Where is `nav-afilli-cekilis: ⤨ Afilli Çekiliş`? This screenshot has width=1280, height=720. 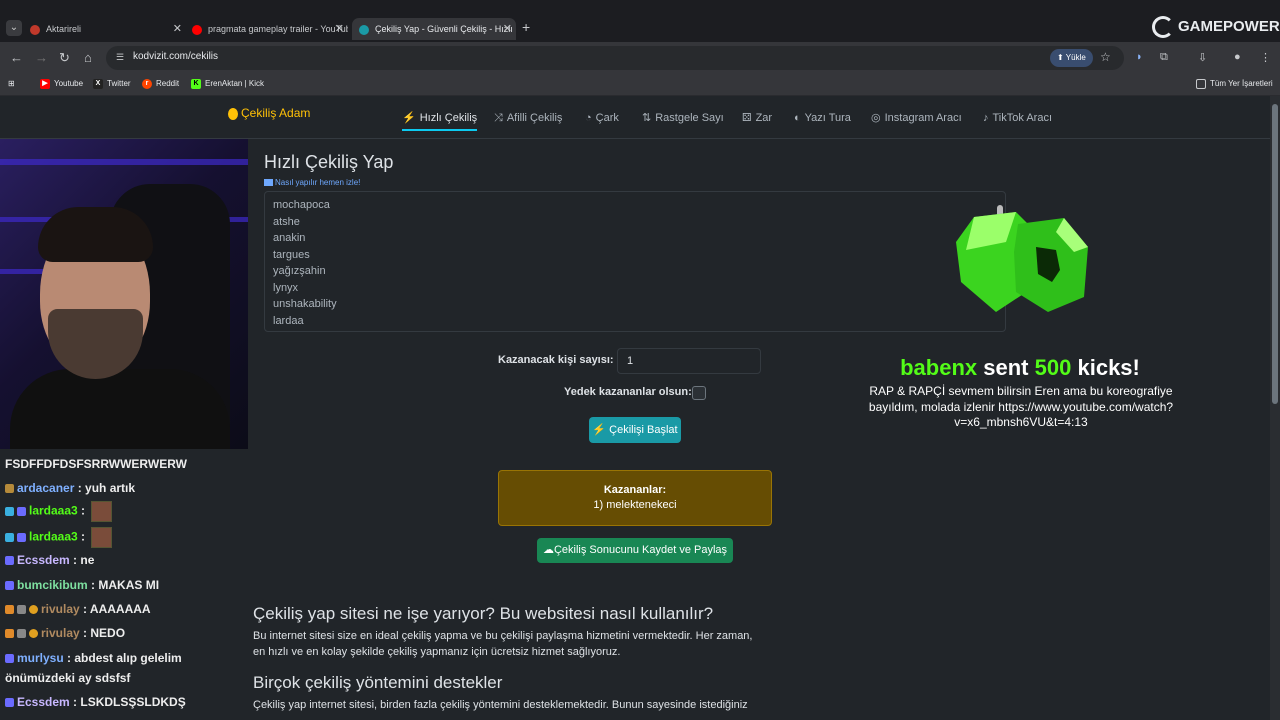
nav-afilli-cekilis: ⤨ Afilli Çekiliş is located at coordinates (528, 121).